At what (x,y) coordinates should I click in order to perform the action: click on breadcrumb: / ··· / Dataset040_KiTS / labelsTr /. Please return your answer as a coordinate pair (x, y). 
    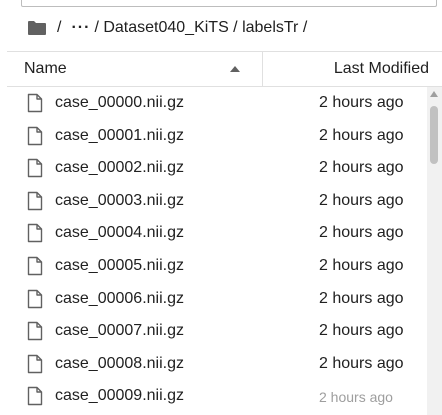
    Looking at the image, I should click on (169, 28).